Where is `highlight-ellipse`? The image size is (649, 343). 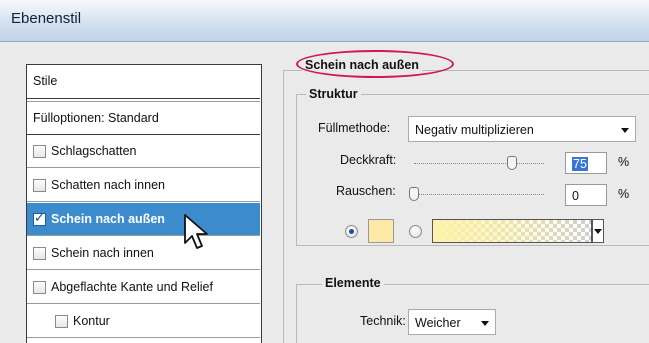
highlight-ellipse is located at coordinates (375, 64).